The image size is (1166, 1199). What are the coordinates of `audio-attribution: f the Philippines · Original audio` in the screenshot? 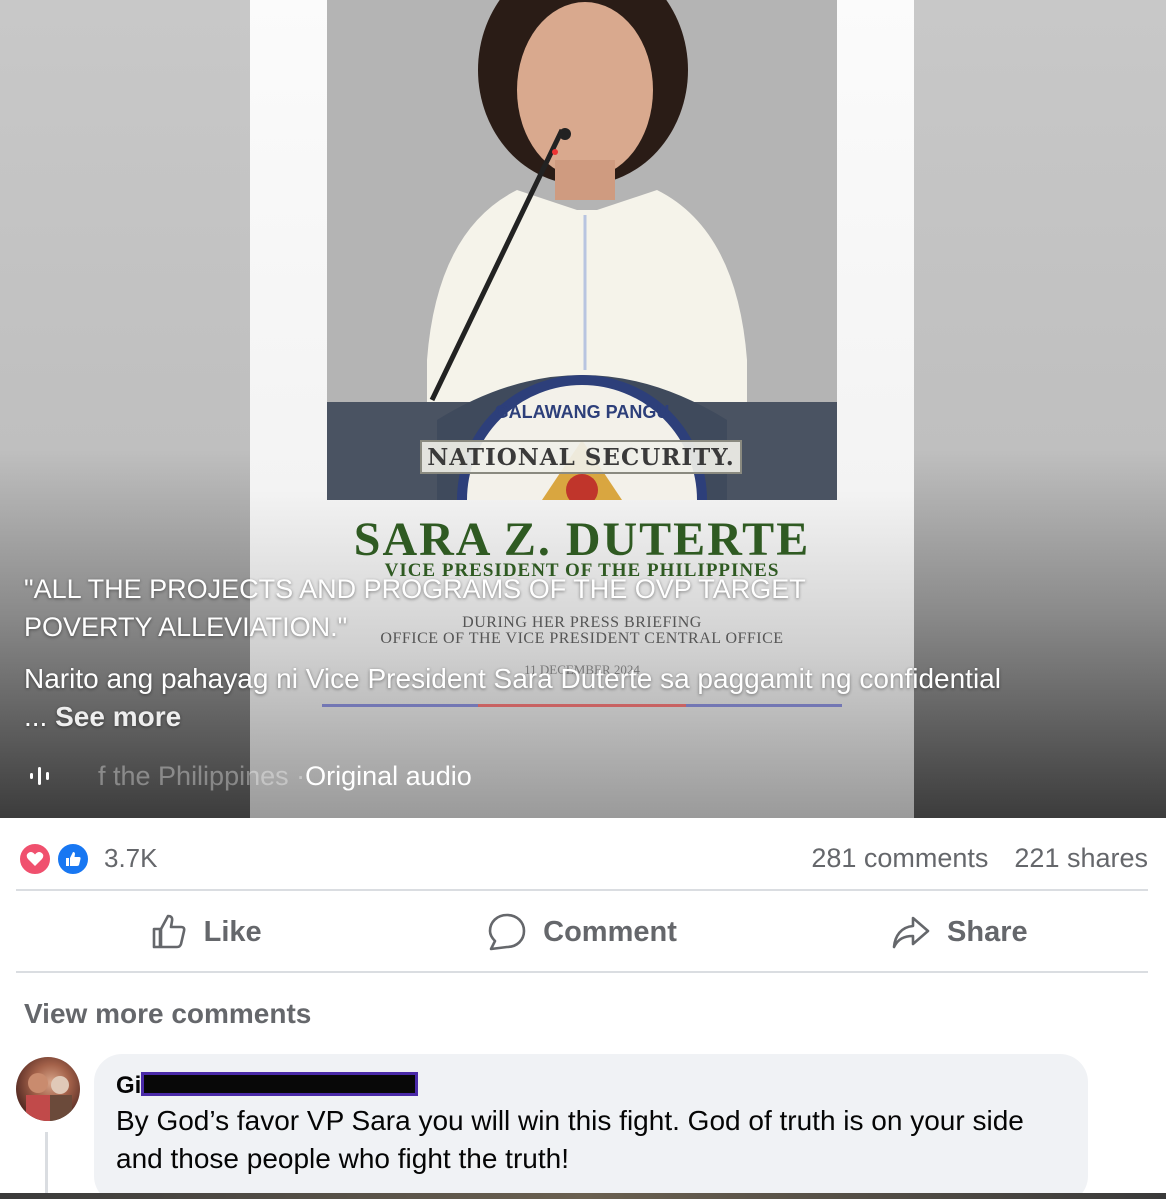 It's located at (250, 776).